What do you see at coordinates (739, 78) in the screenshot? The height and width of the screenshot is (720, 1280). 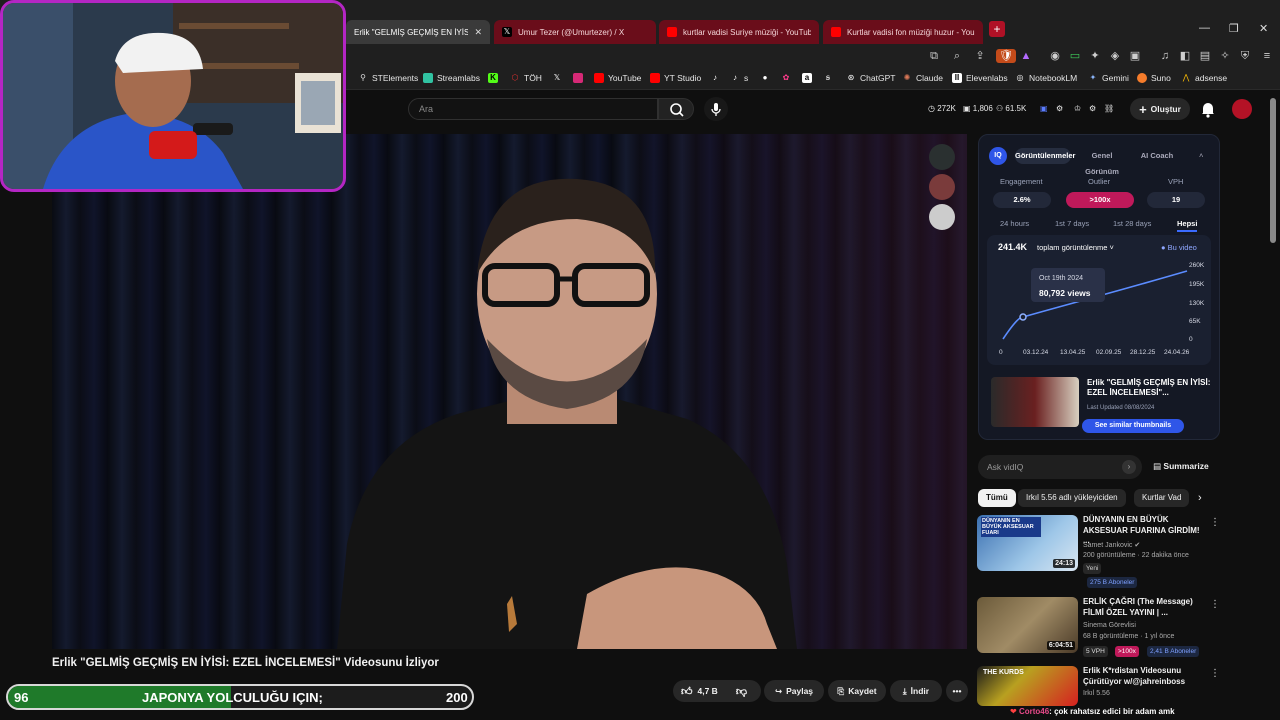 I see `bookmark-tiktok-s: ♪ s` at bounding box center [739, 78].